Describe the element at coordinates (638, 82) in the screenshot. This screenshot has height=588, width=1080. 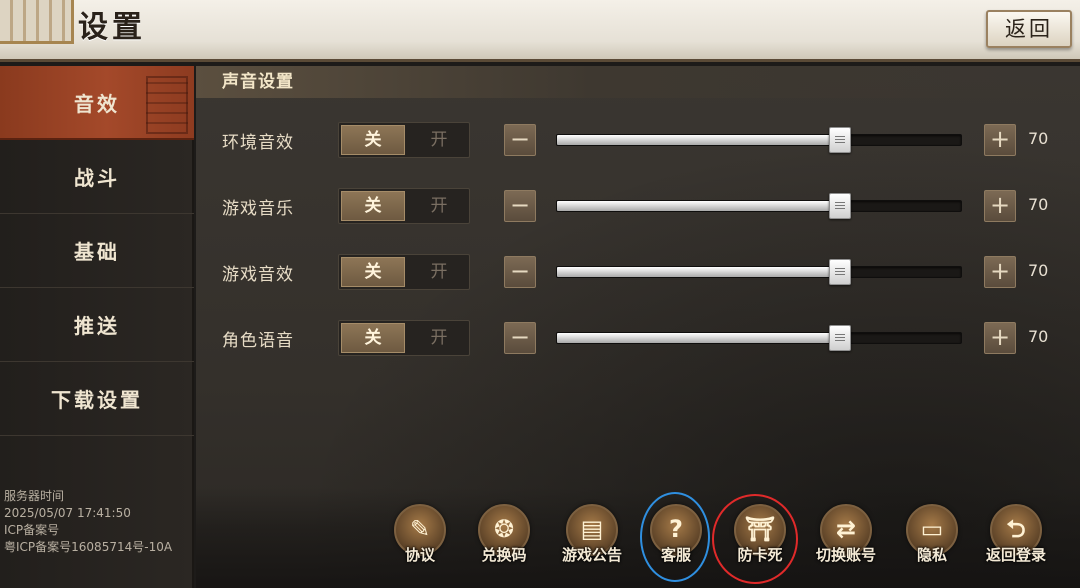
I see `section-title: 声音设置` at that location.